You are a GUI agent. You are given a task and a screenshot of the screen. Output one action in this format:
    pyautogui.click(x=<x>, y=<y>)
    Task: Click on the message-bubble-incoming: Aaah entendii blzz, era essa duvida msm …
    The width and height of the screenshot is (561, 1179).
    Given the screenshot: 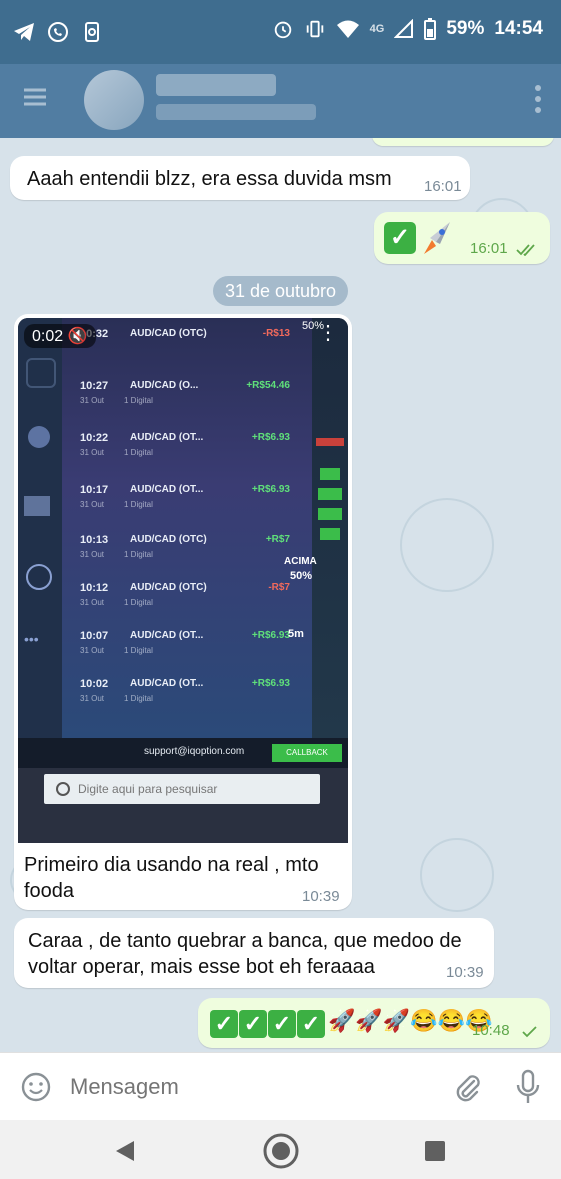 What is the action you would take?
    pyautogui.click(x=240, y=178)
    